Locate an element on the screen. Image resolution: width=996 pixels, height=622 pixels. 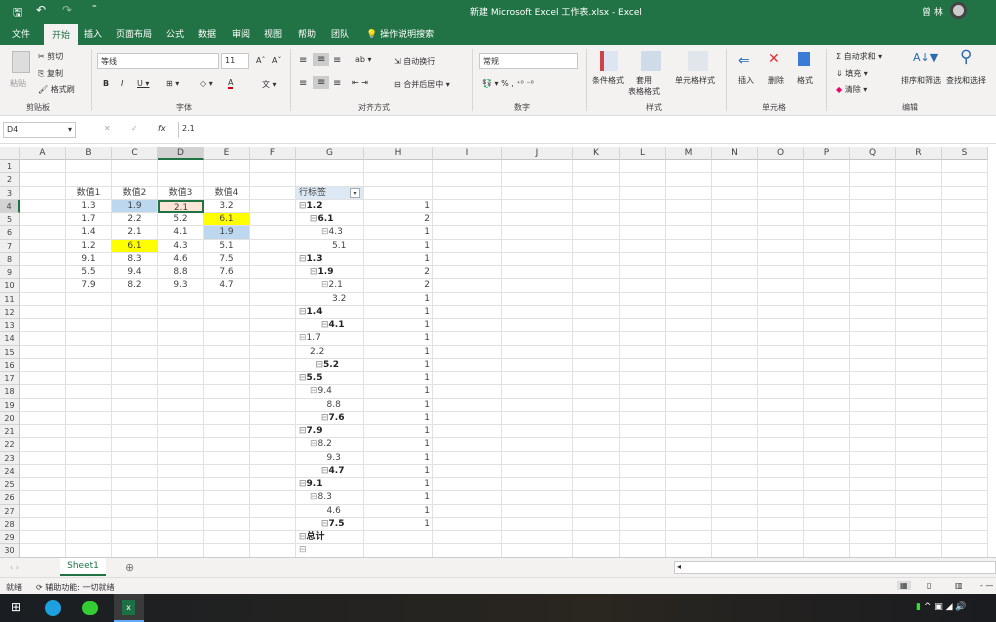
insert-button: 插入 is located at coordinates (746, 80).